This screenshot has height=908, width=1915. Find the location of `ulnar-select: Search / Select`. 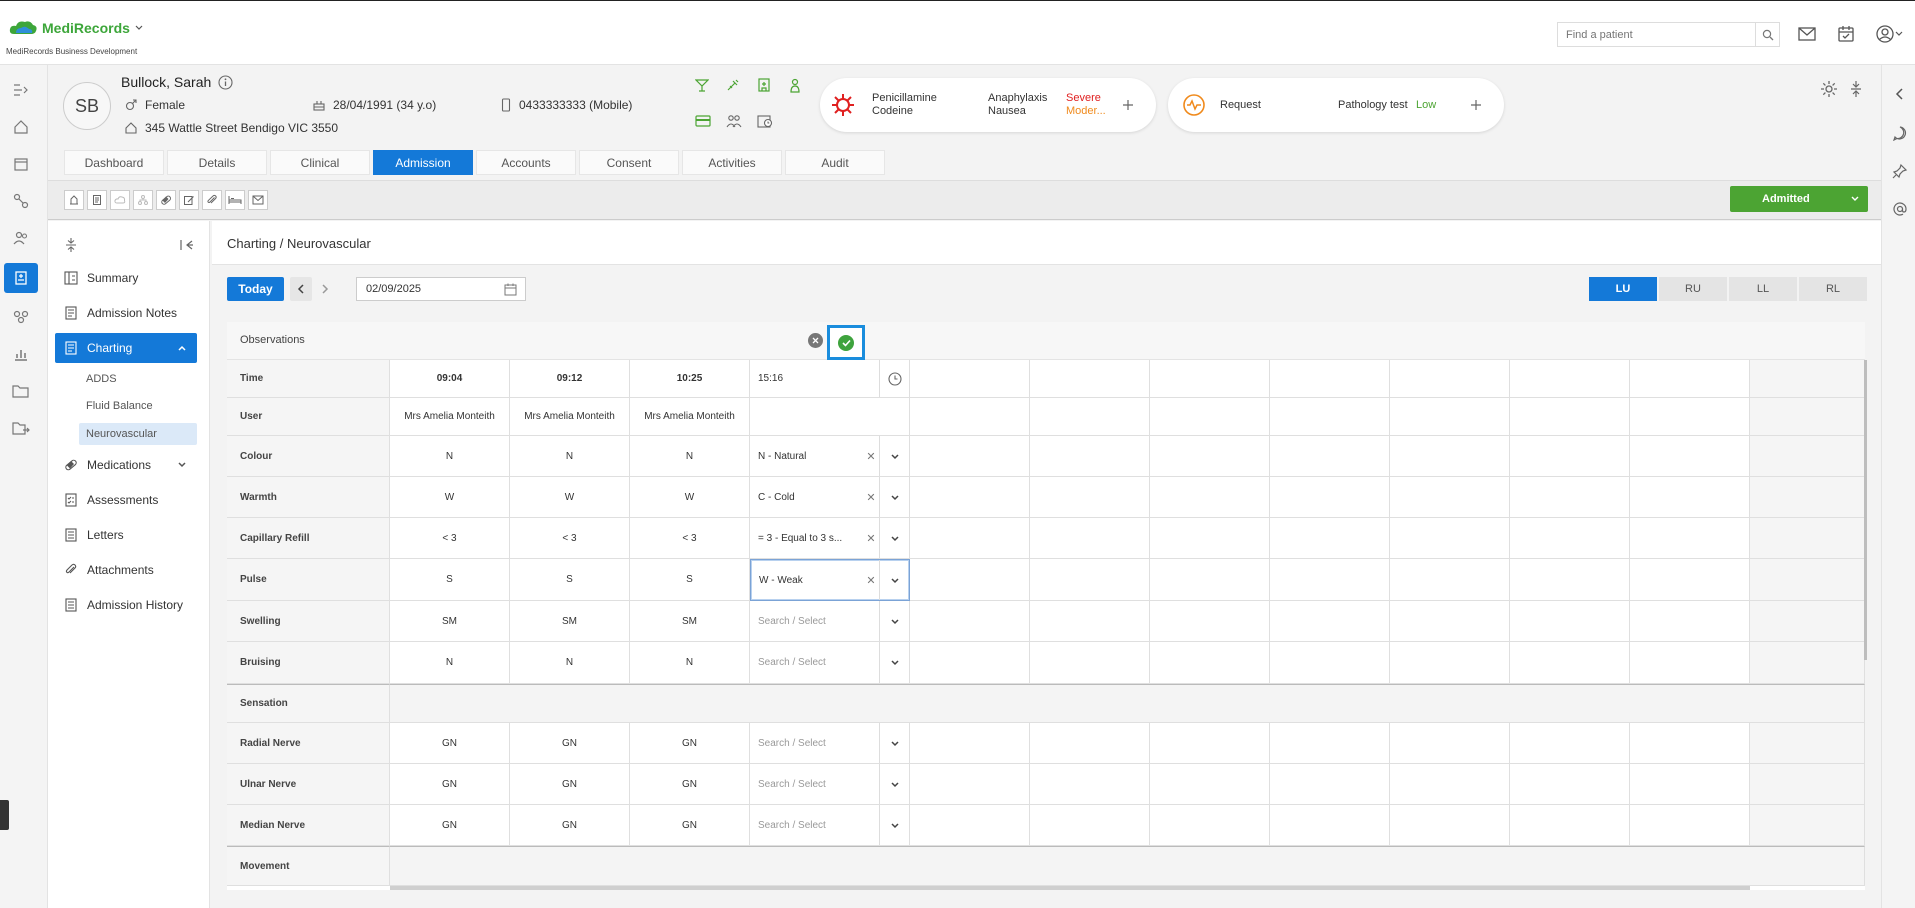

ulnar-select: Search / Select is located at coordinates (830, 784).